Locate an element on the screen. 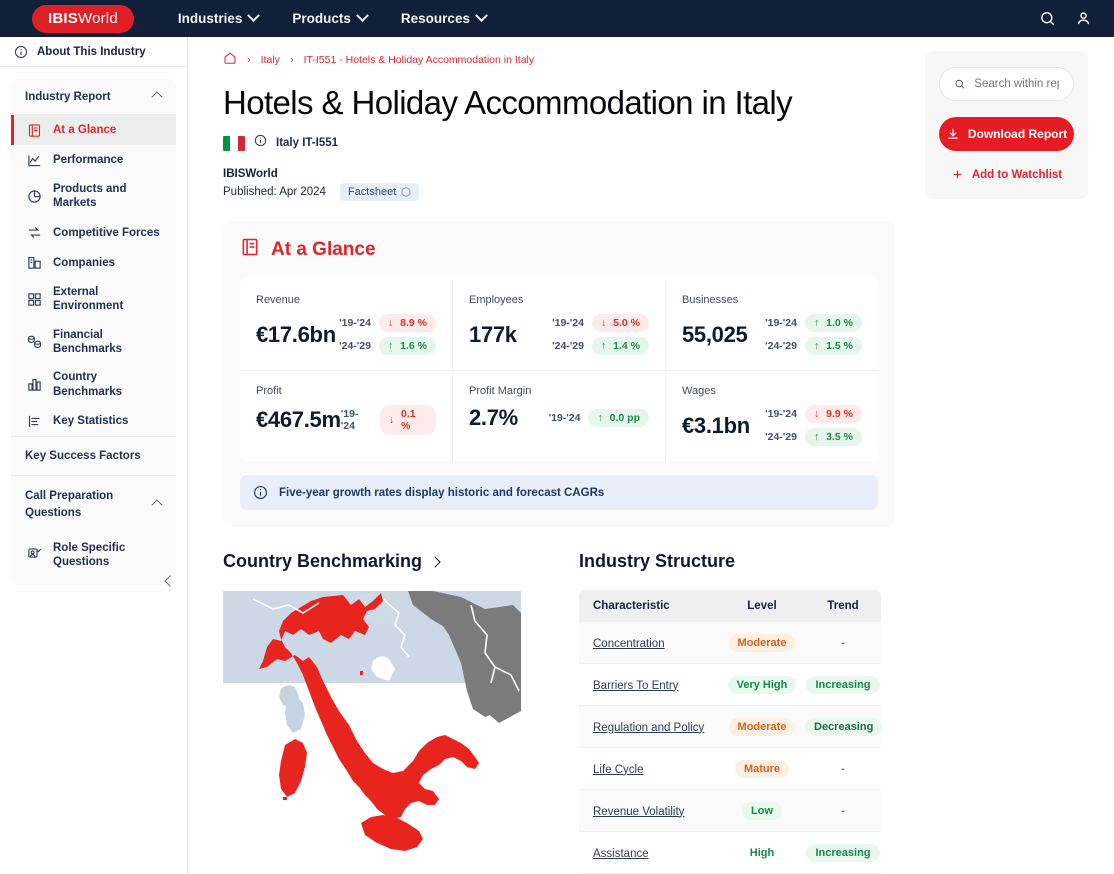 This screenshot has width=1114, height=874. metric-chip-row: '19-'24 ↓ 5.0 % is located at coordinates (600, 323).